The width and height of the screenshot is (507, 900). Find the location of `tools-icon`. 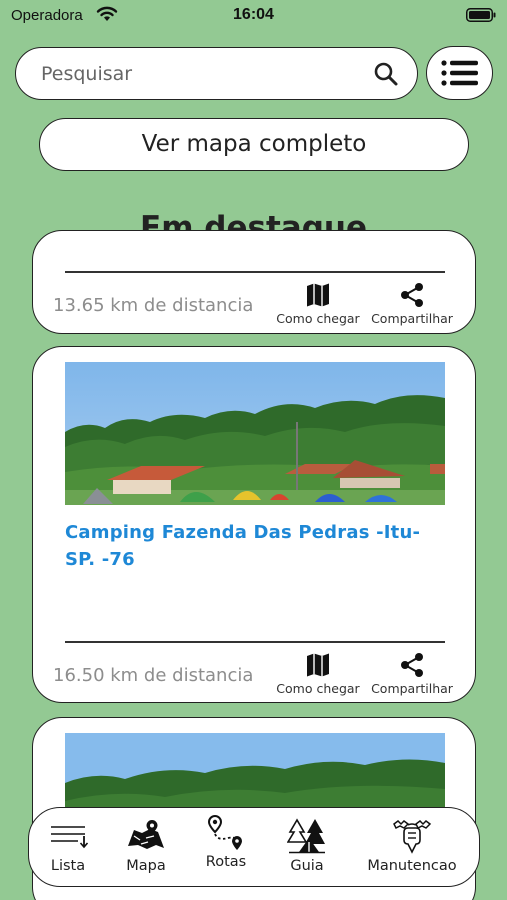

tools-icon is located at coordinates (412, 837).